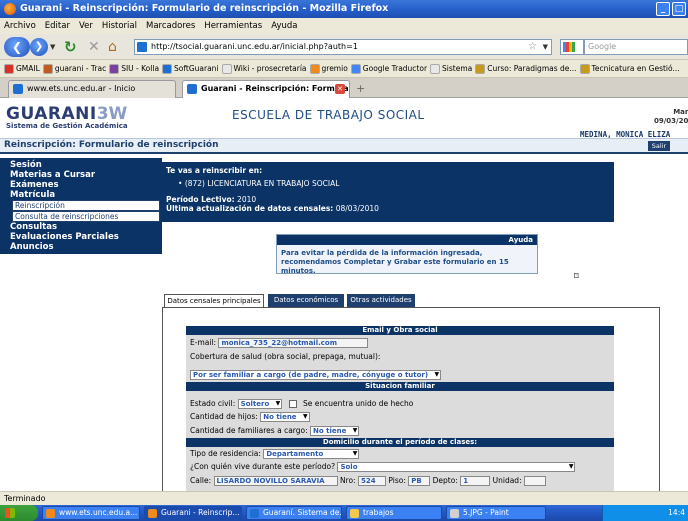 The image size is (688, 521). I want to click on tab-ets-inicio: www.ets.unc.edu.ar - Inicio, so click(92, 89).